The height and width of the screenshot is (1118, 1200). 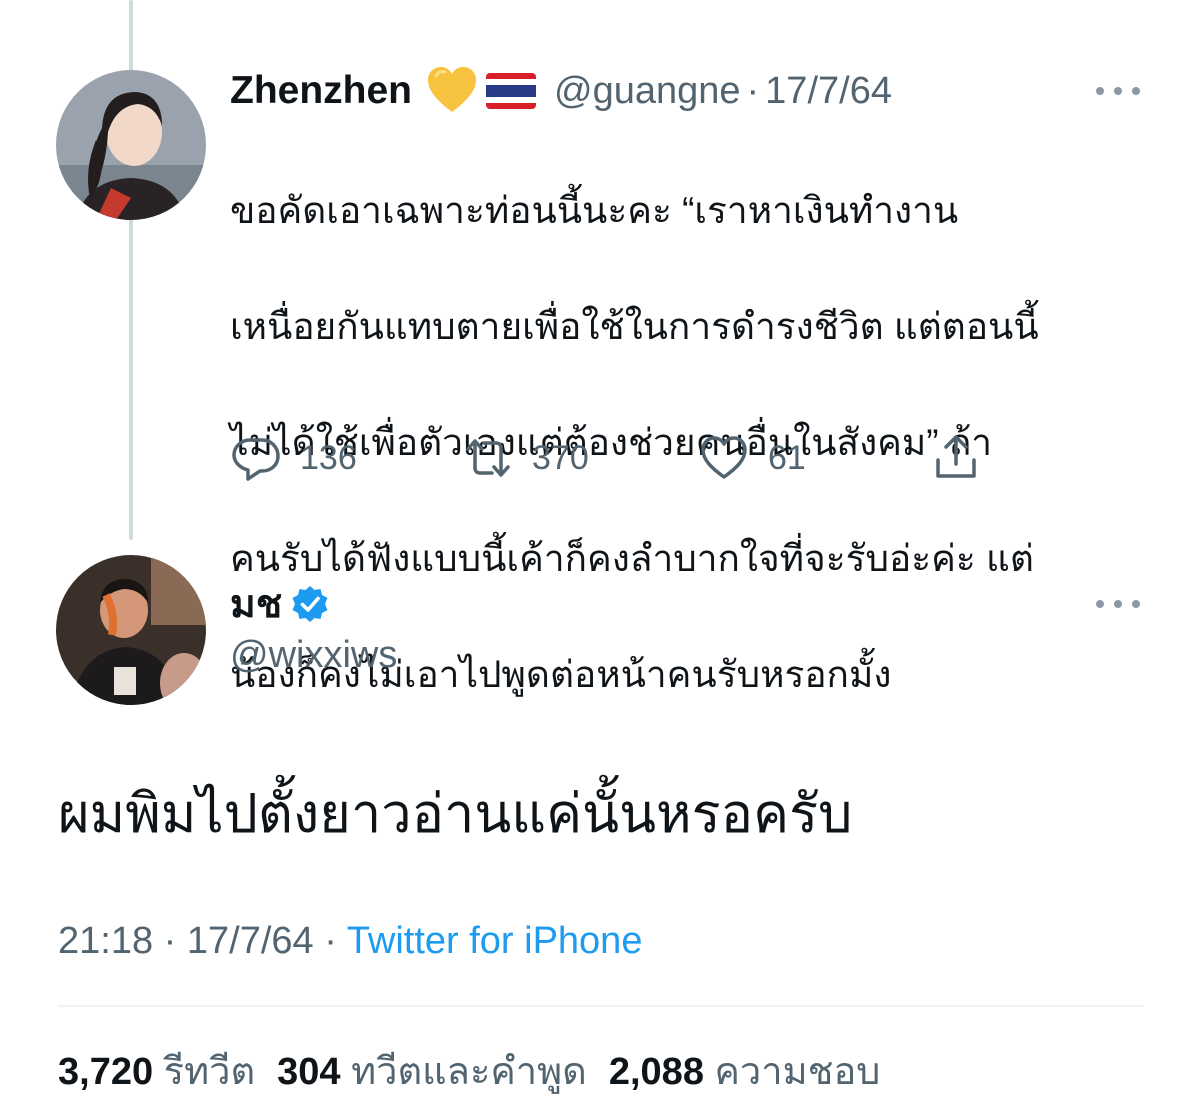 I want to click on main-tweet-author: มช, so click(x=280, y=604).